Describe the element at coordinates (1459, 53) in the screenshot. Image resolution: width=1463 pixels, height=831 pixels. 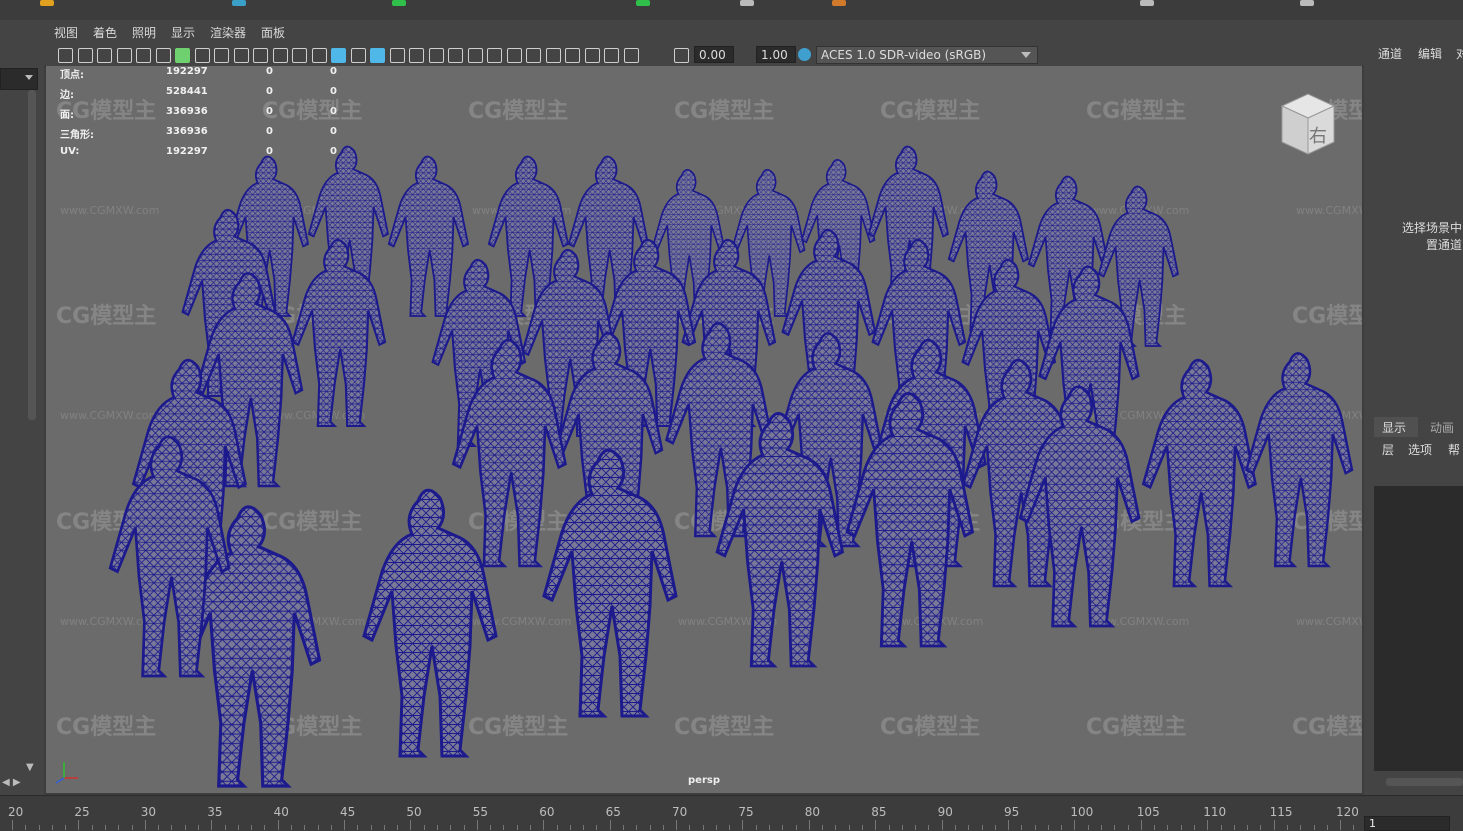
I see `tab-object: 对` at that location.